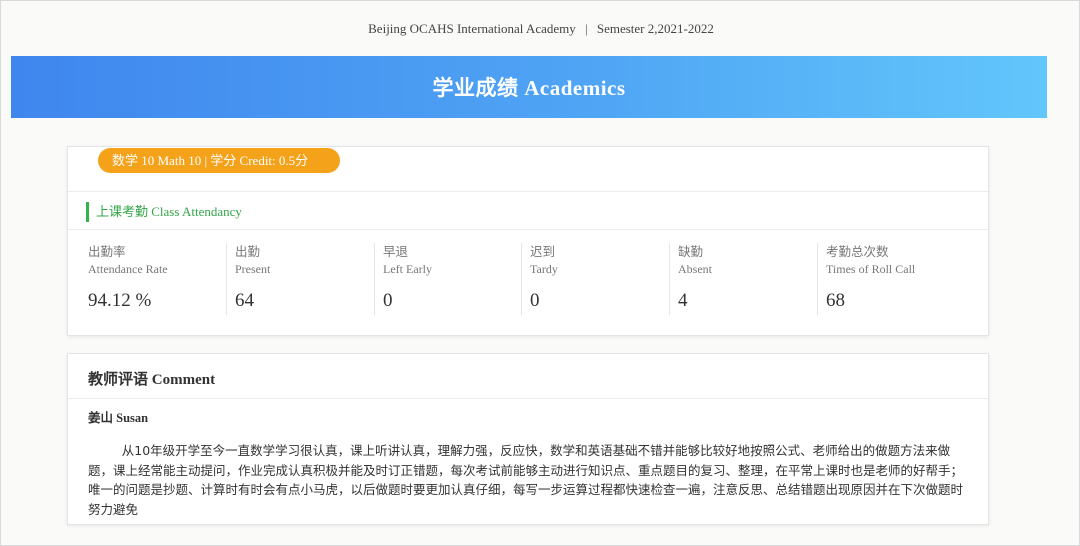 The height and width of the screenshot is (546, 1080). What do you see at coordinates (595, 279) in the screenshot?
I see `stat-tardy: 迟到 Tardy 0` at bounding box center [595, 279].